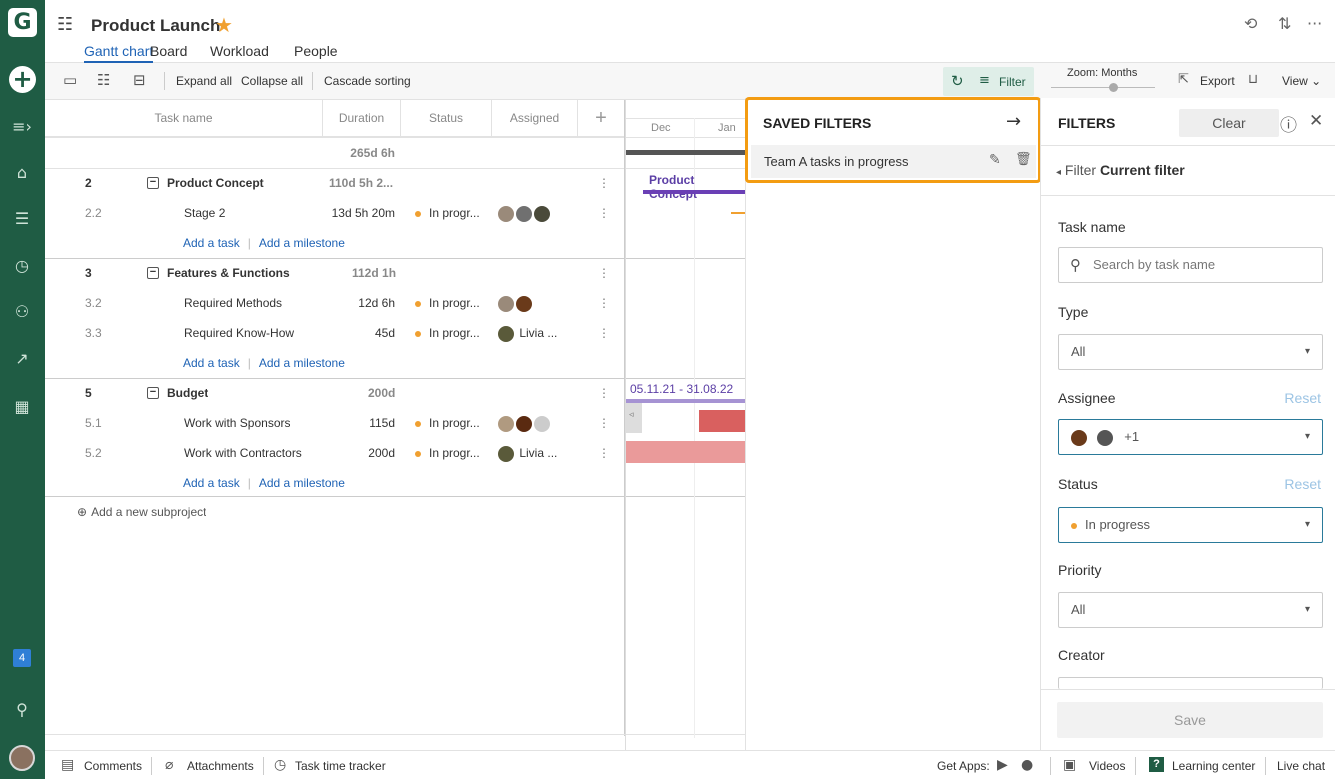 The width and height of the screenshot is (1335, 779). What do you see at coordinates (686, 152) in the screenshot?
I see `project-summary-bar` at bounding box center [686, 152].